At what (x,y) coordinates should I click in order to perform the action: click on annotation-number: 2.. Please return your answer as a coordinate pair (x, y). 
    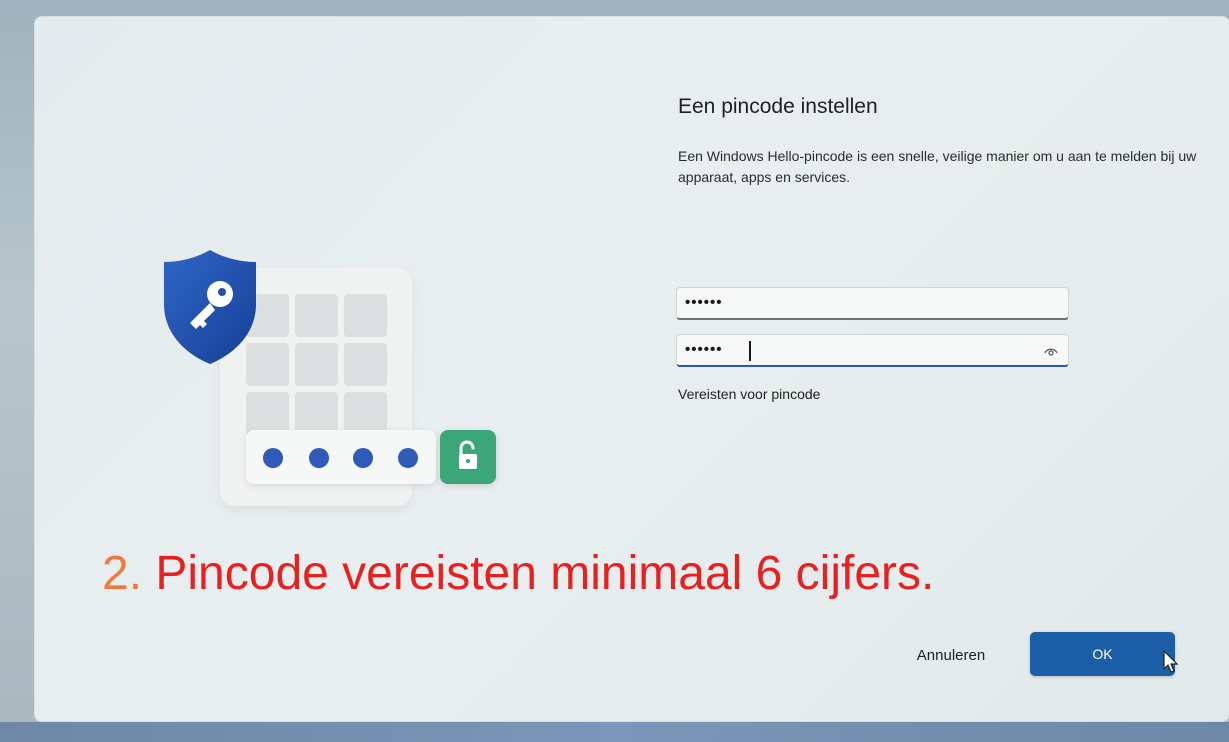
    Looking at the image, I should click on (122, 573).